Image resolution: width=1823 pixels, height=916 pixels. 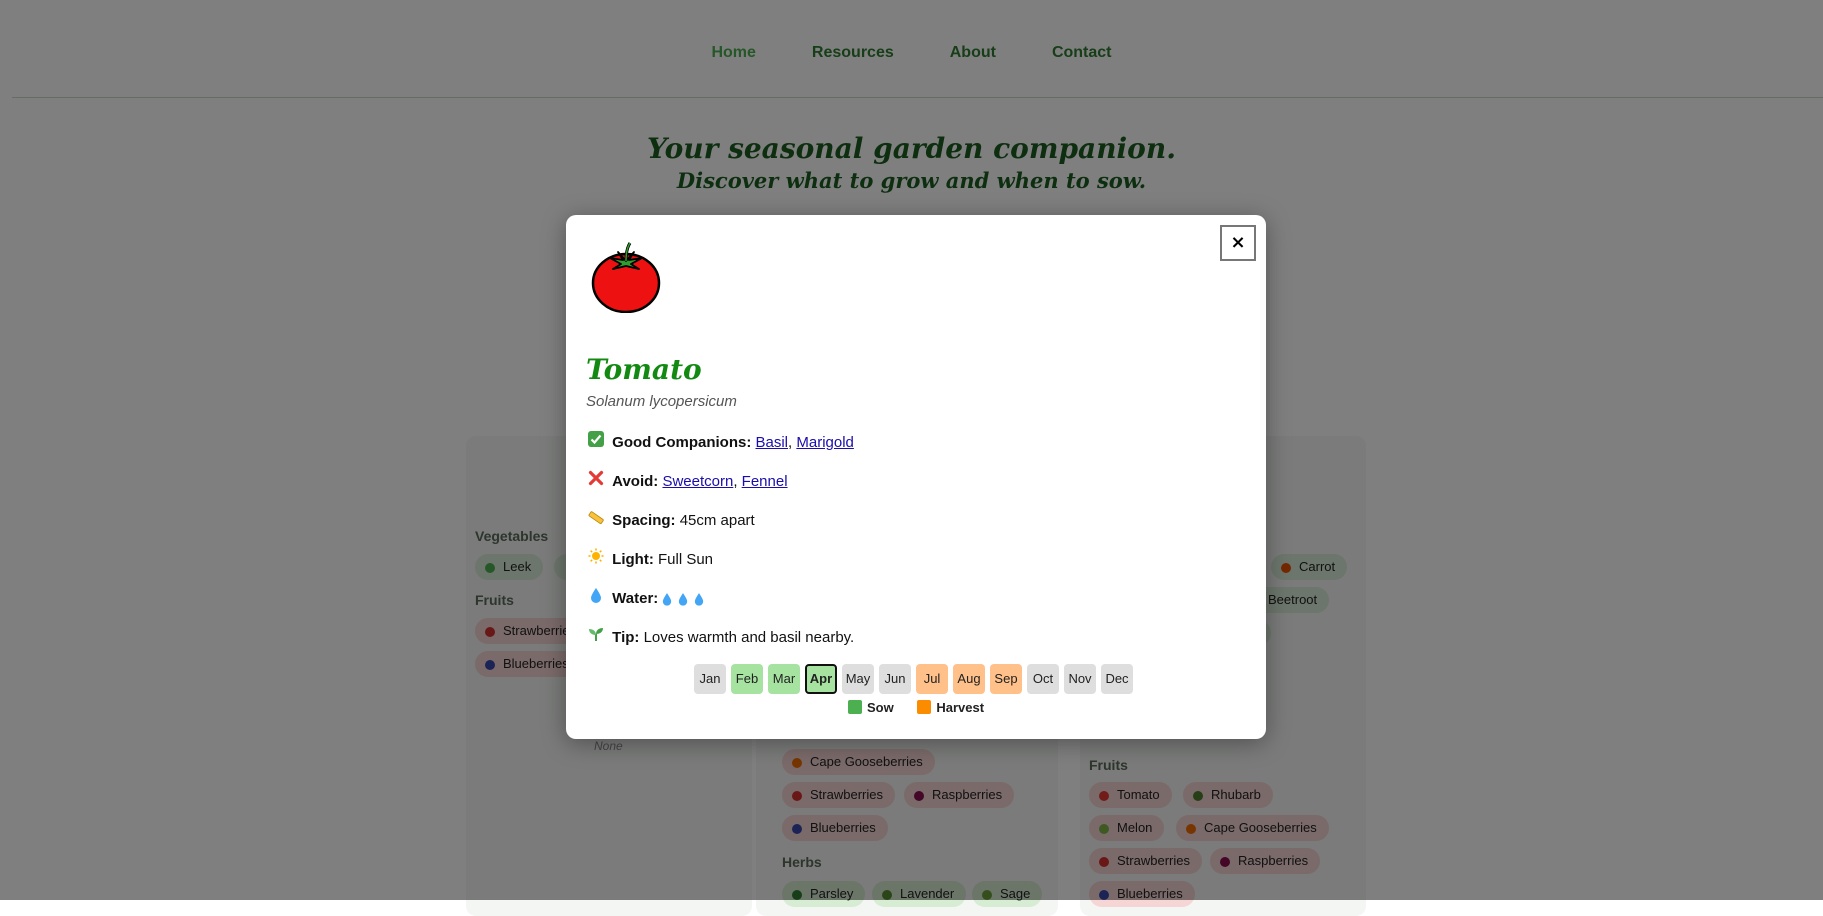 What do you see at coordinates (686, 559) in the screenshot?
I see `light-value: Full Sun` at bounding box center [686, 559].